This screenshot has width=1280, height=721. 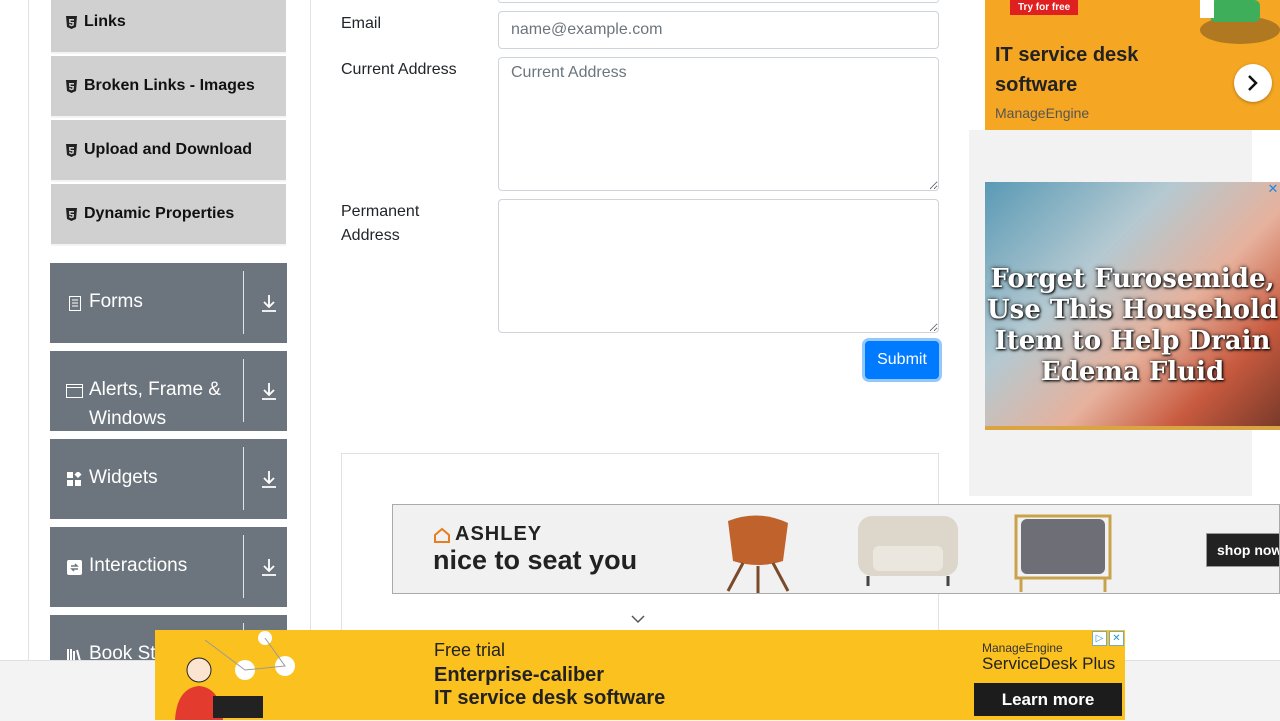 I want to click on widgets-icon, so click(x=74, y=479).